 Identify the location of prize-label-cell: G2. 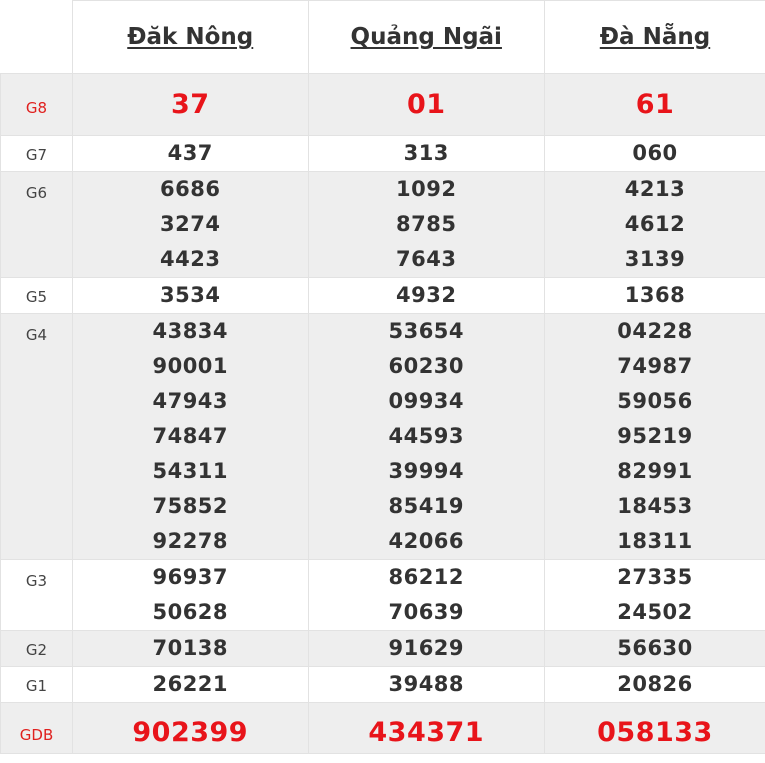
(37, 649).